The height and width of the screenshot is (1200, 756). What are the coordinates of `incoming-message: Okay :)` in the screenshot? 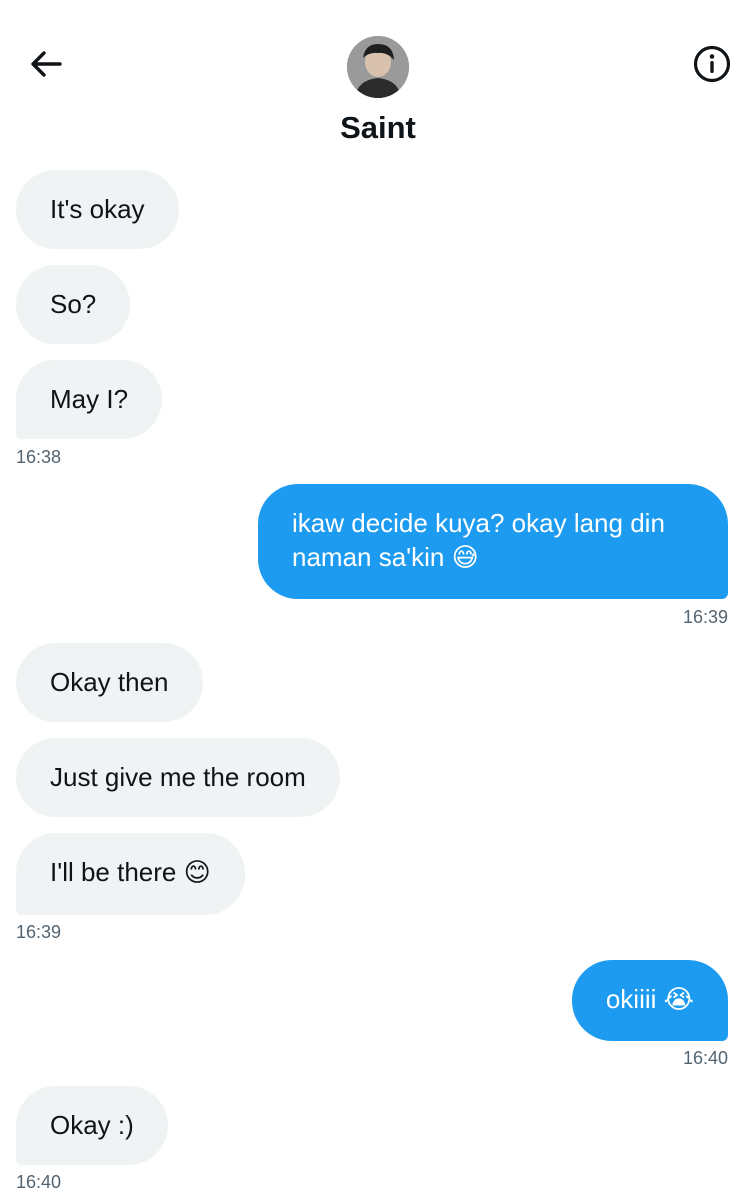 It's located at (92, 1125).